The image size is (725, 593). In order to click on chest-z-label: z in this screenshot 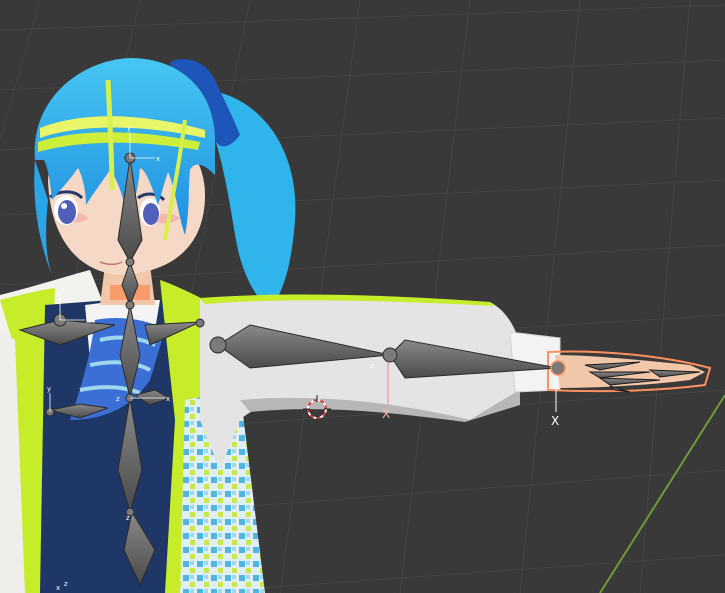, I will do `click(118, 399)`.